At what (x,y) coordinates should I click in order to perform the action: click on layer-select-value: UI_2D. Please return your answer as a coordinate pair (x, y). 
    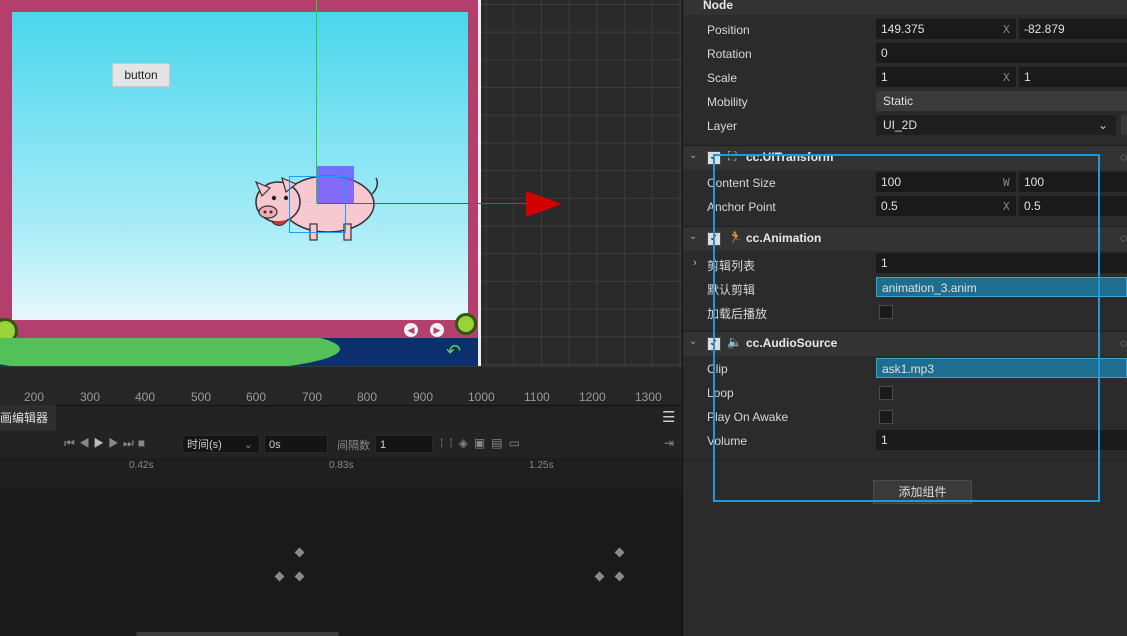
    Looking at the image, I should click on (900, 125).